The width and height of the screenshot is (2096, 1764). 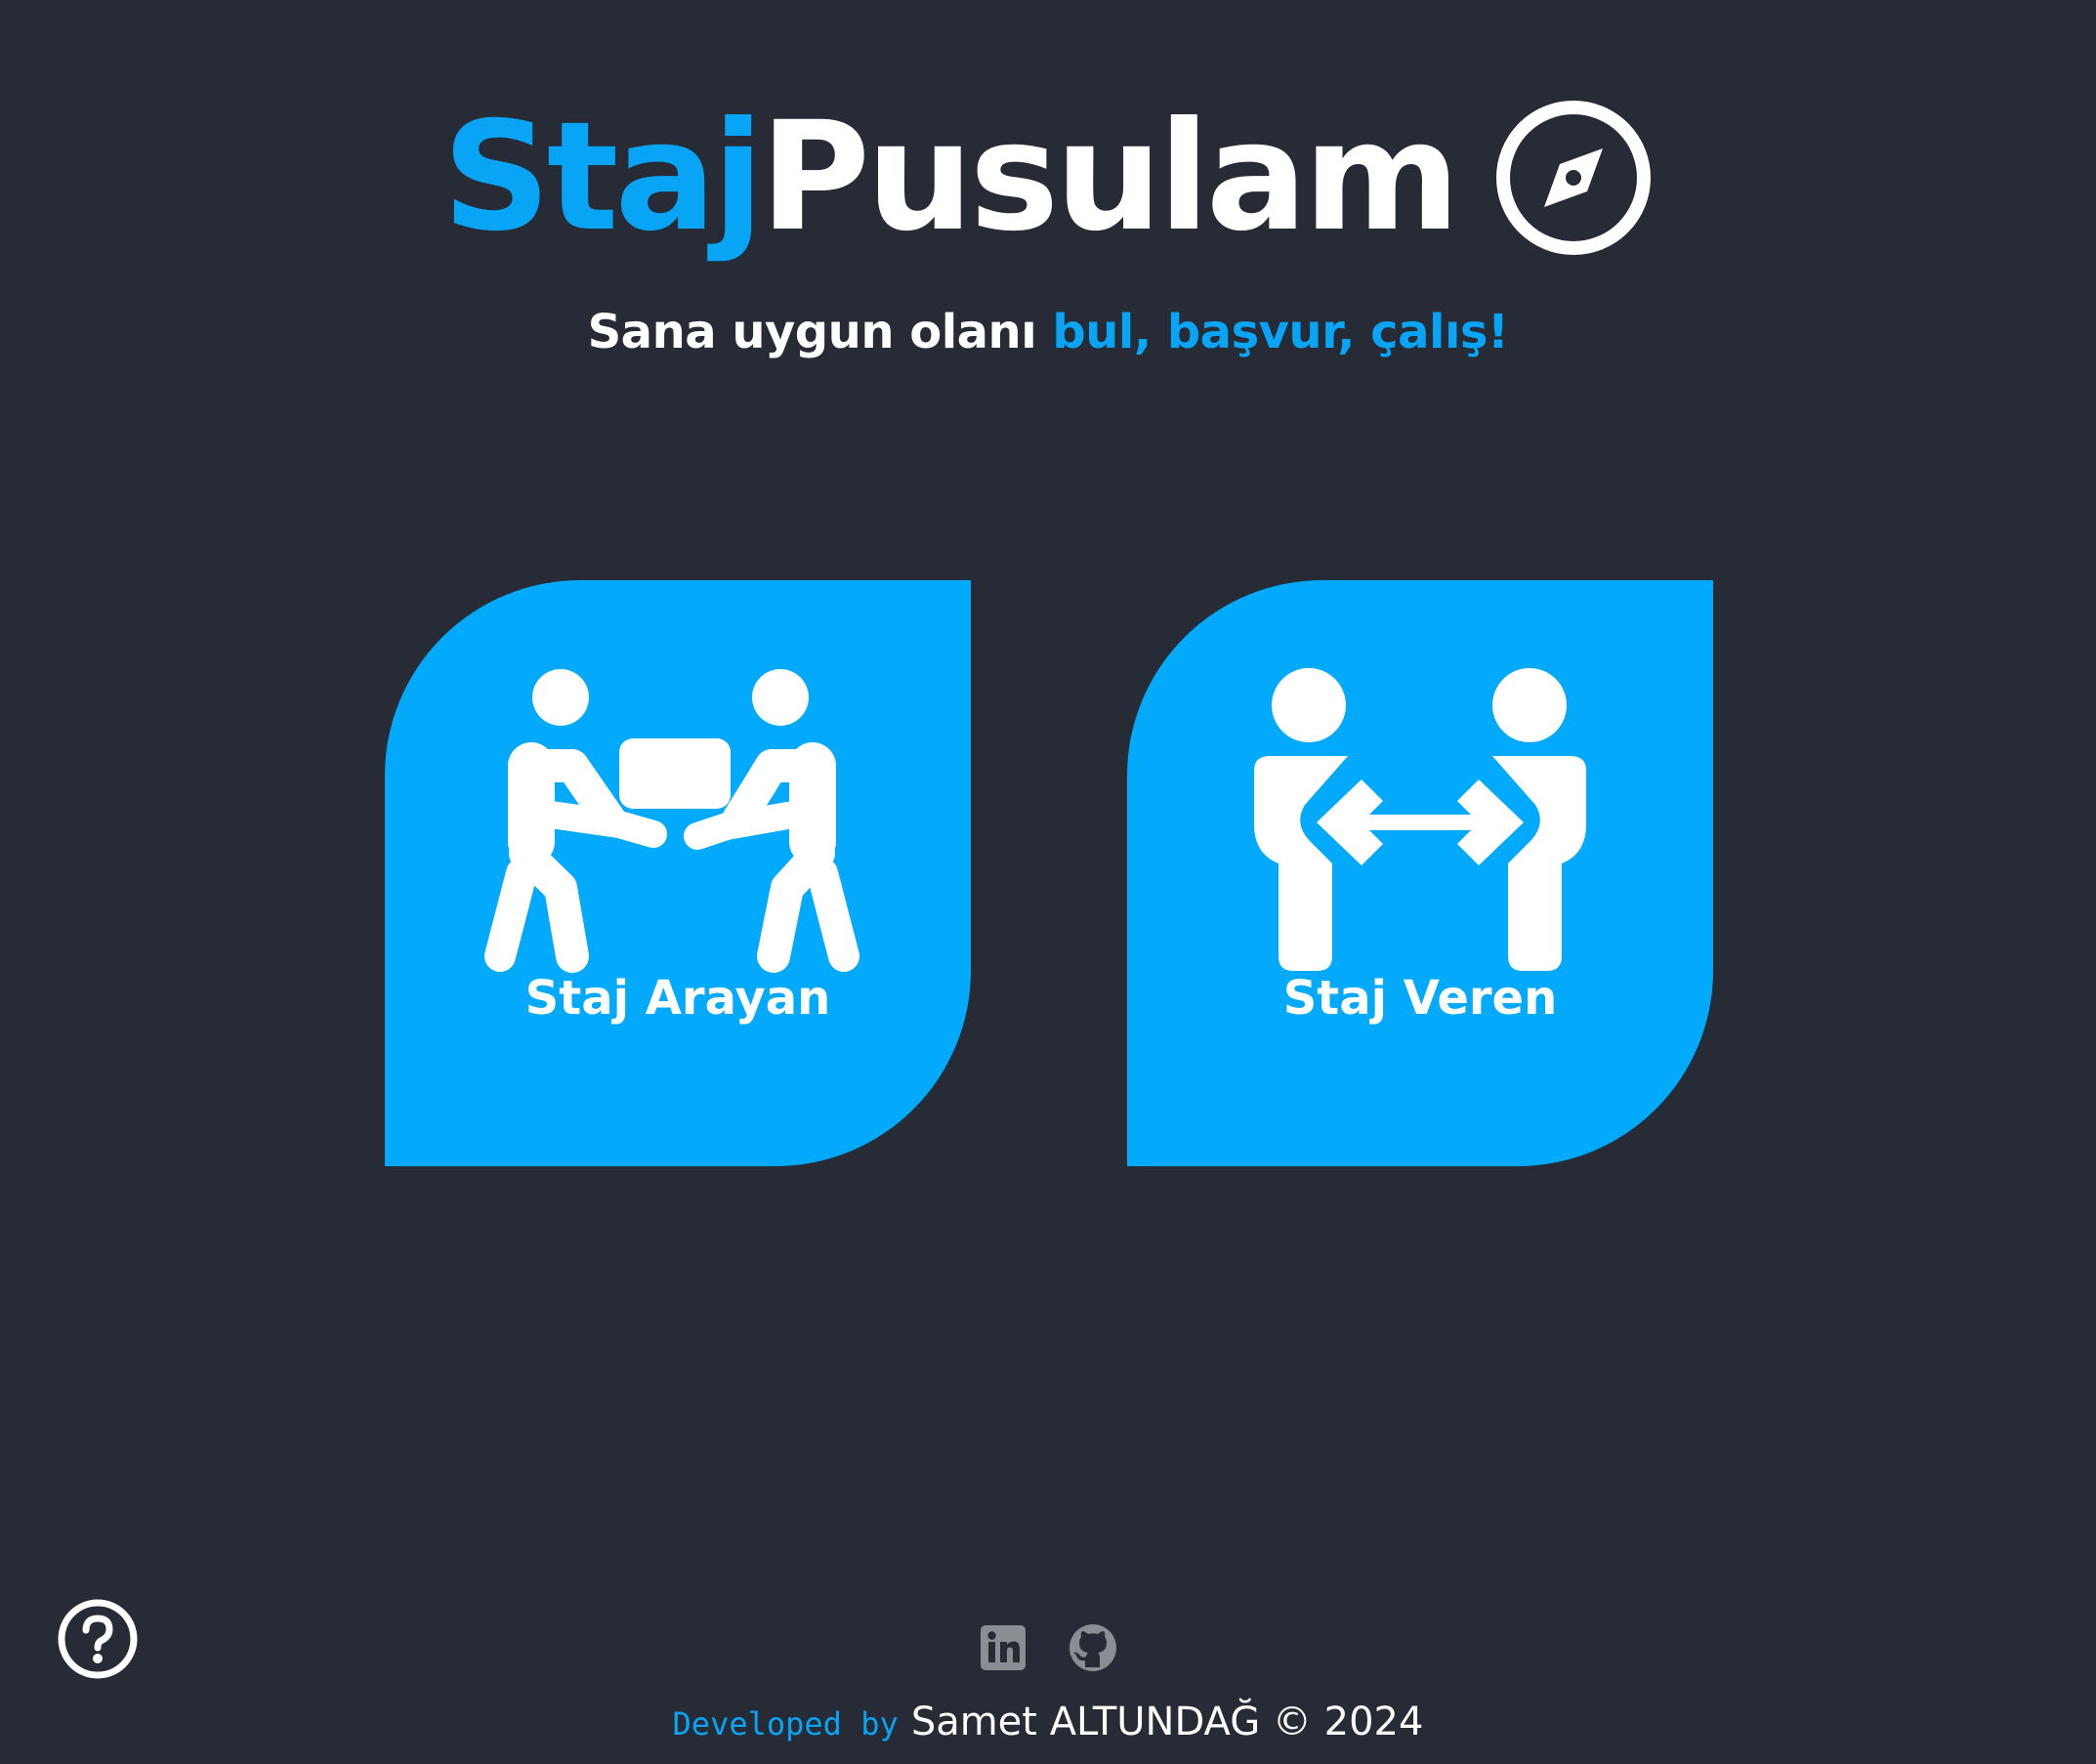 I want to click on compass-icon, so click(x=1574, y=178).